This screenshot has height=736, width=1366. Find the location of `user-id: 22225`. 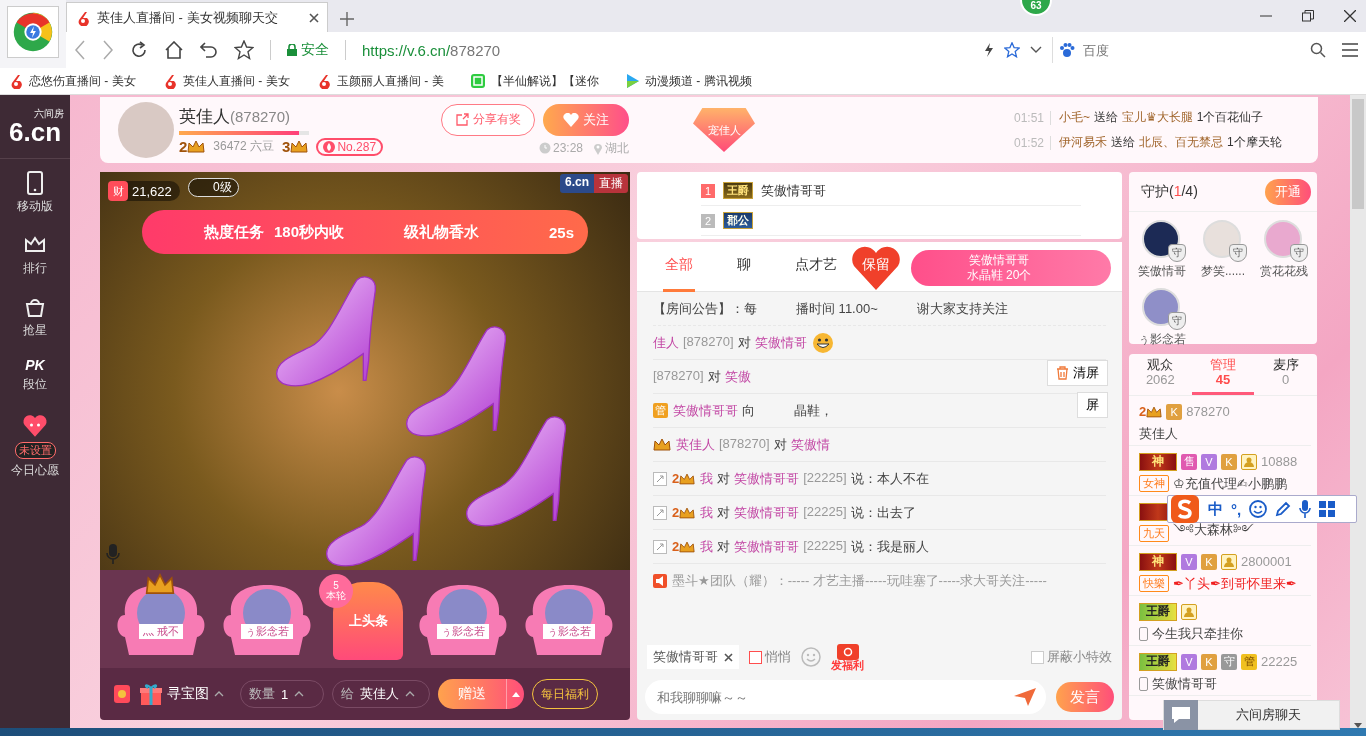

user-id: 22225 is located at coordinates (1279, 661).